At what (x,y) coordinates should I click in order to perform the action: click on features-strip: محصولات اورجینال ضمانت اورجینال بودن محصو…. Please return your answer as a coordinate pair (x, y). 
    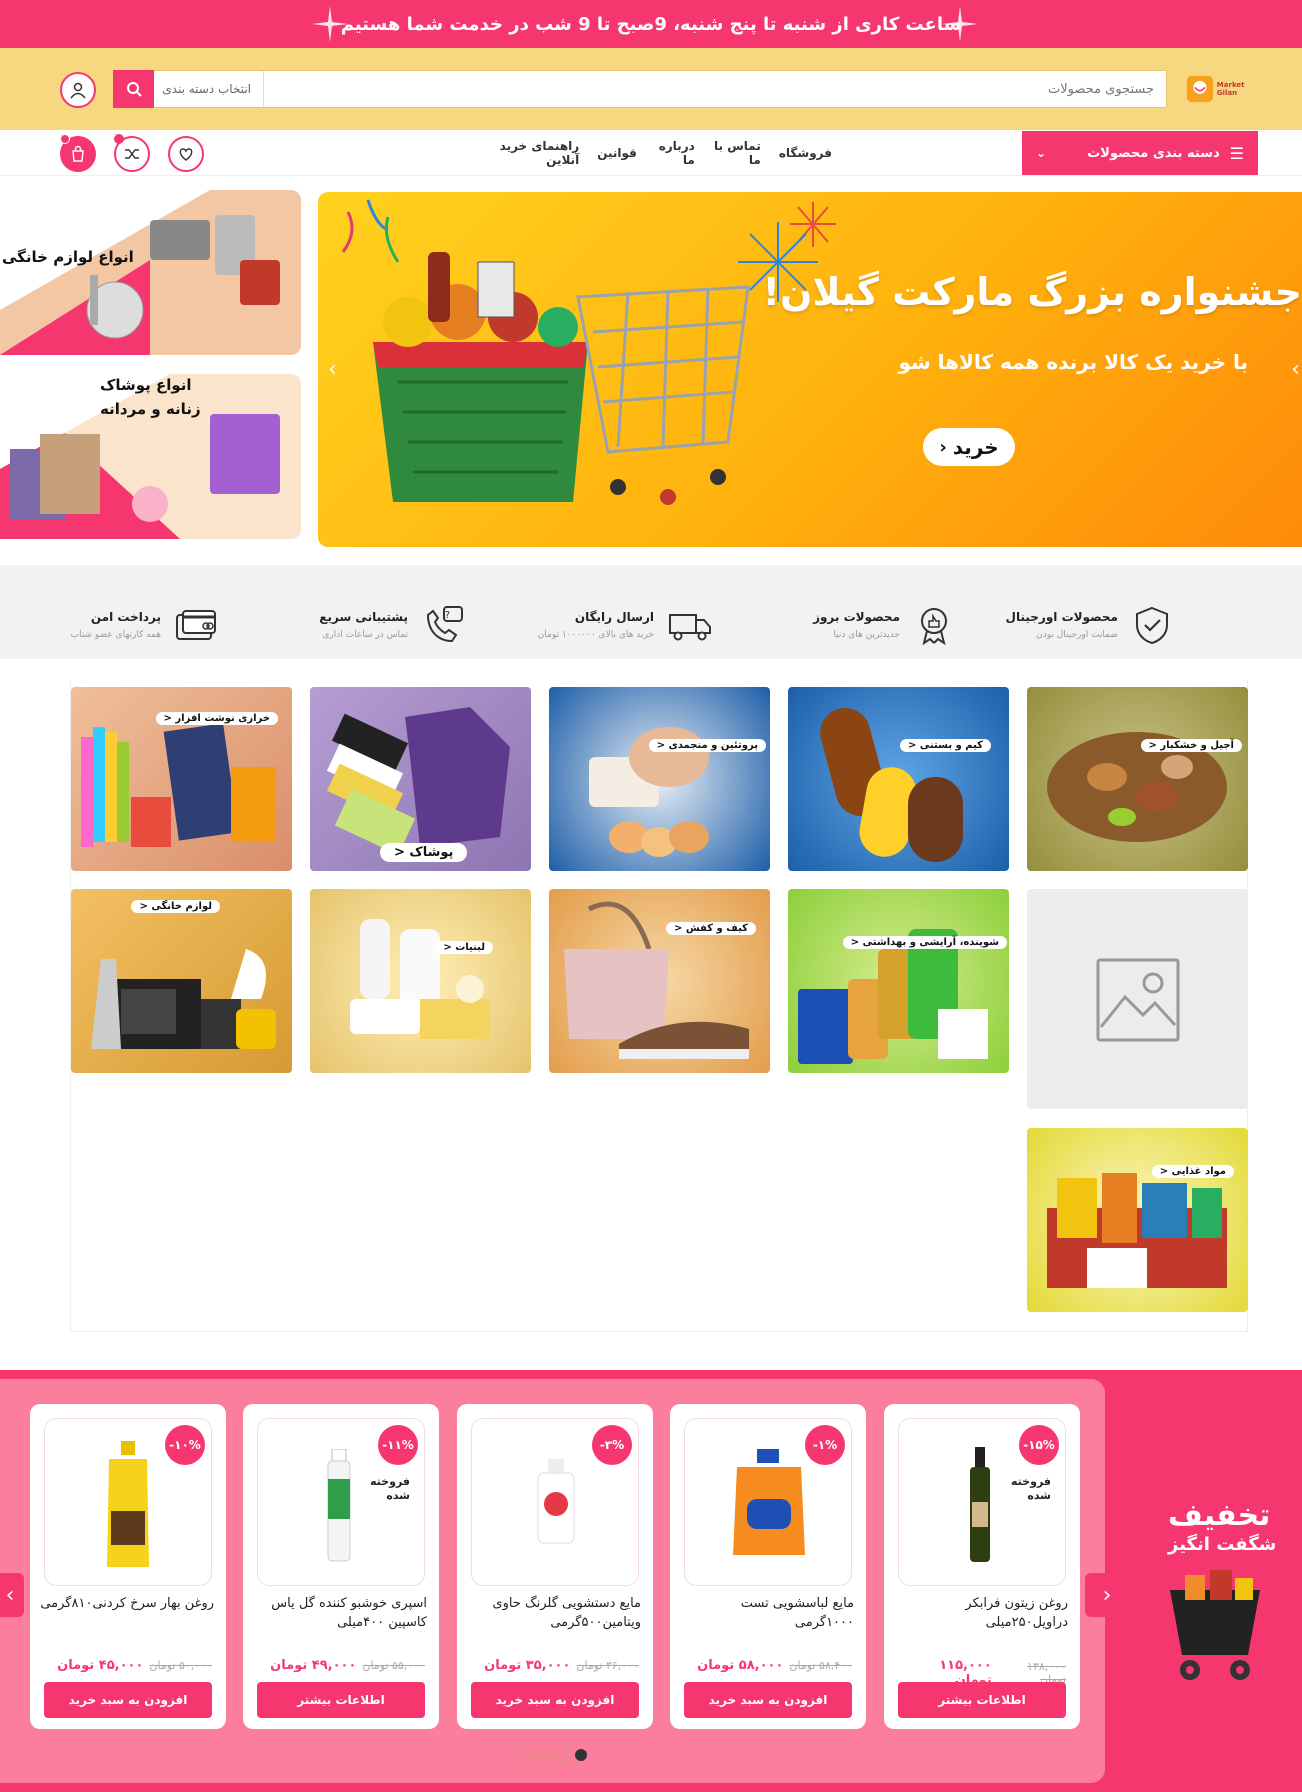
    Looking at the image, I should click on (651, 612).